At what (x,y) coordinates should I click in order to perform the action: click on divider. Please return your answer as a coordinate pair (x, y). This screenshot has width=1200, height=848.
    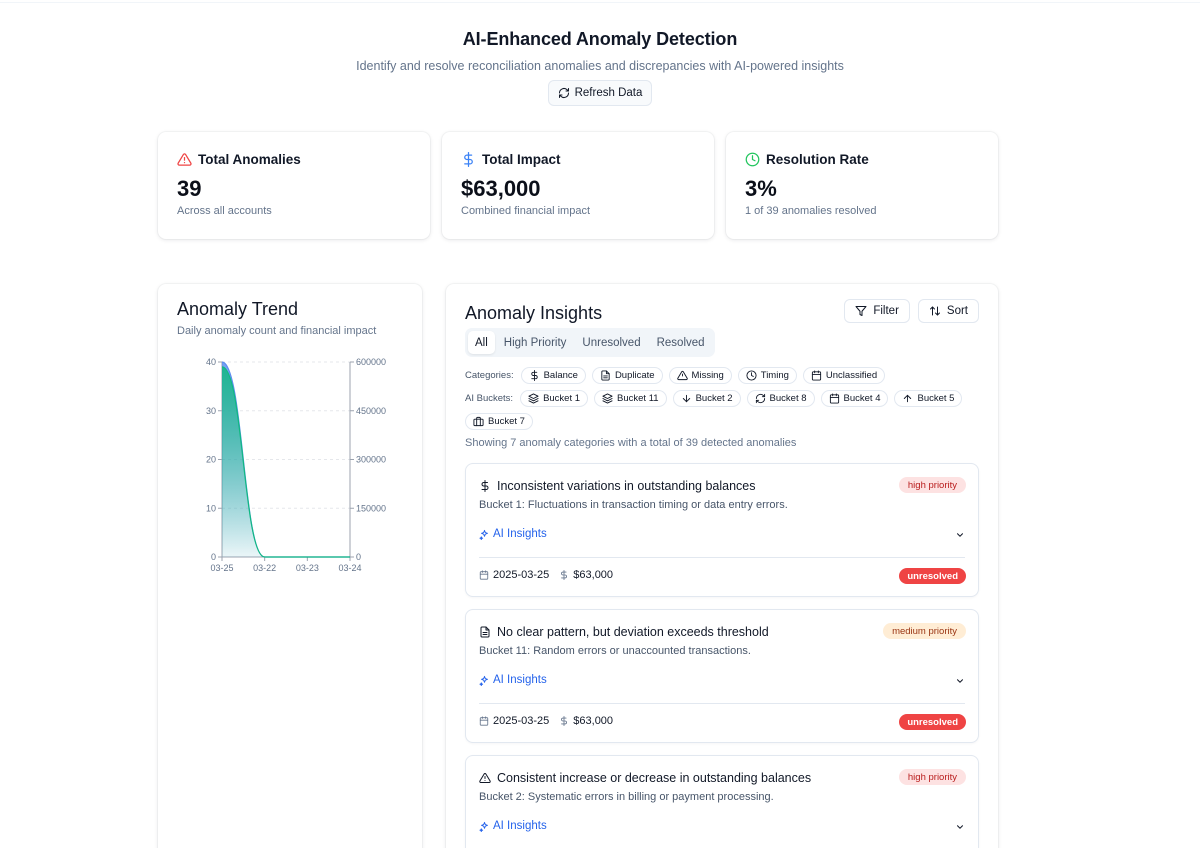
    Looking at the image, I should click on (722, 703).